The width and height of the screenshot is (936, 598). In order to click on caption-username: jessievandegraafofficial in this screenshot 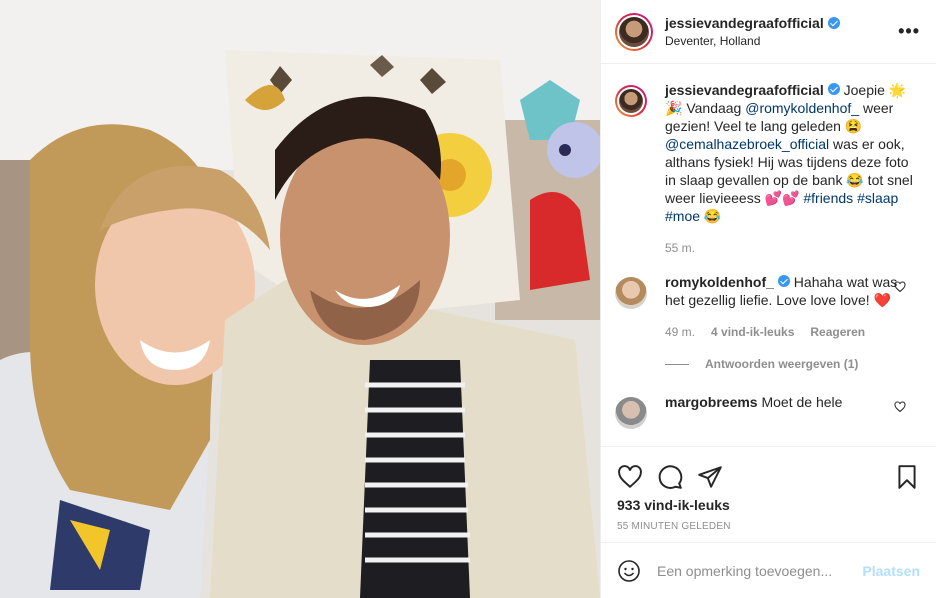, I will do `click(744, 90)`.